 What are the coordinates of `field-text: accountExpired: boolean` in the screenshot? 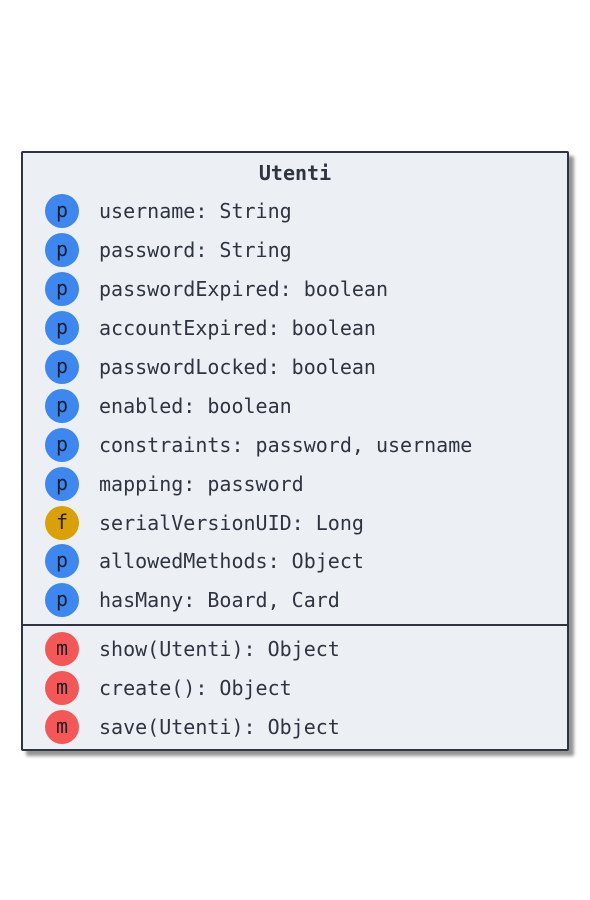 It's located at (237, 328).